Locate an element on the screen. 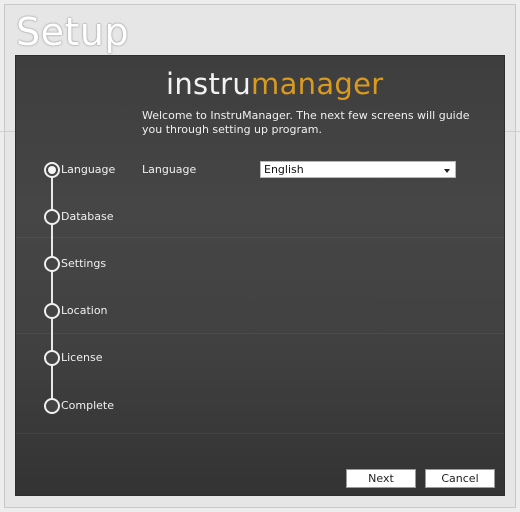 This screenshot has width=520, height=512. step-rail is located at coordinates (52, 288).